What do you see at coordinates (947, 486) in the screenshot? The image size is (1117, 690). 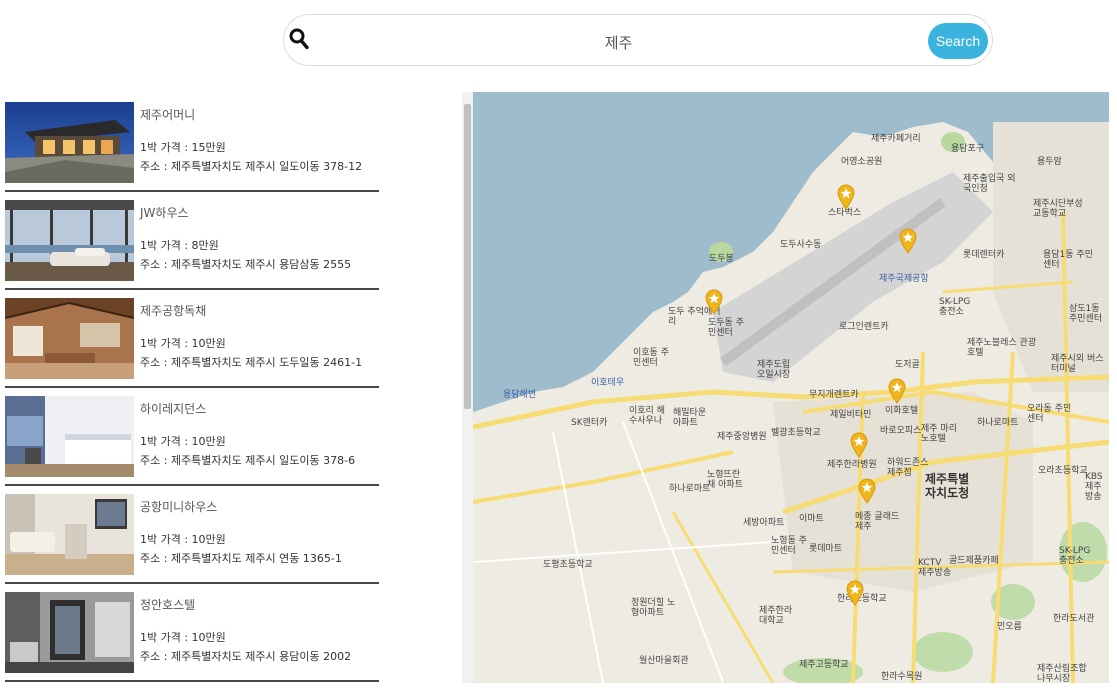 I see `map-label: 제주특별 자치도청` at bounding box center [947, 486].